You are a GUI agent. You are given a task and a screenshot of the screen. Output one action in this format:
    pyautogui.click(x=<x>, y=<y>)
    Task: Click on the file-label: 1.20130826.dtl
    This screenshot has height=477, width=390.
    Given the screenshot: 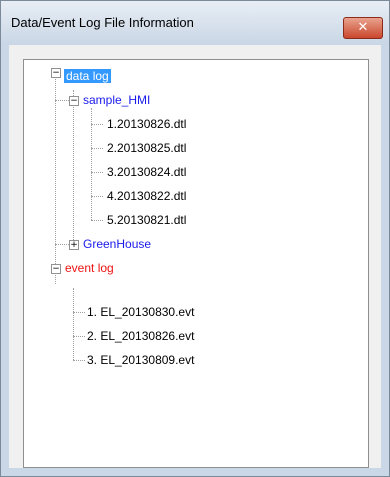 What is the action you would take?
    pyautogui.click(x=147, y=124)
    